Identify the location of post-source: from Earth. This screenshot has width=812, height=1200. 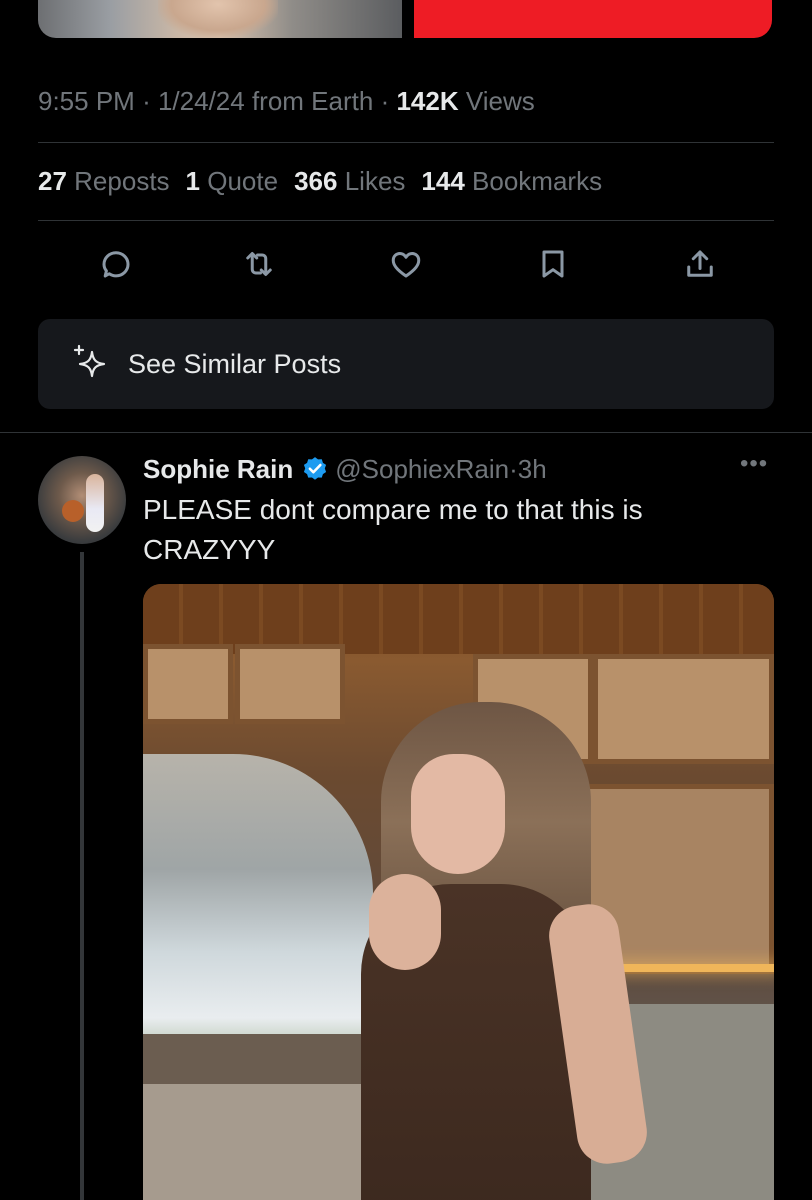
(312, 101).